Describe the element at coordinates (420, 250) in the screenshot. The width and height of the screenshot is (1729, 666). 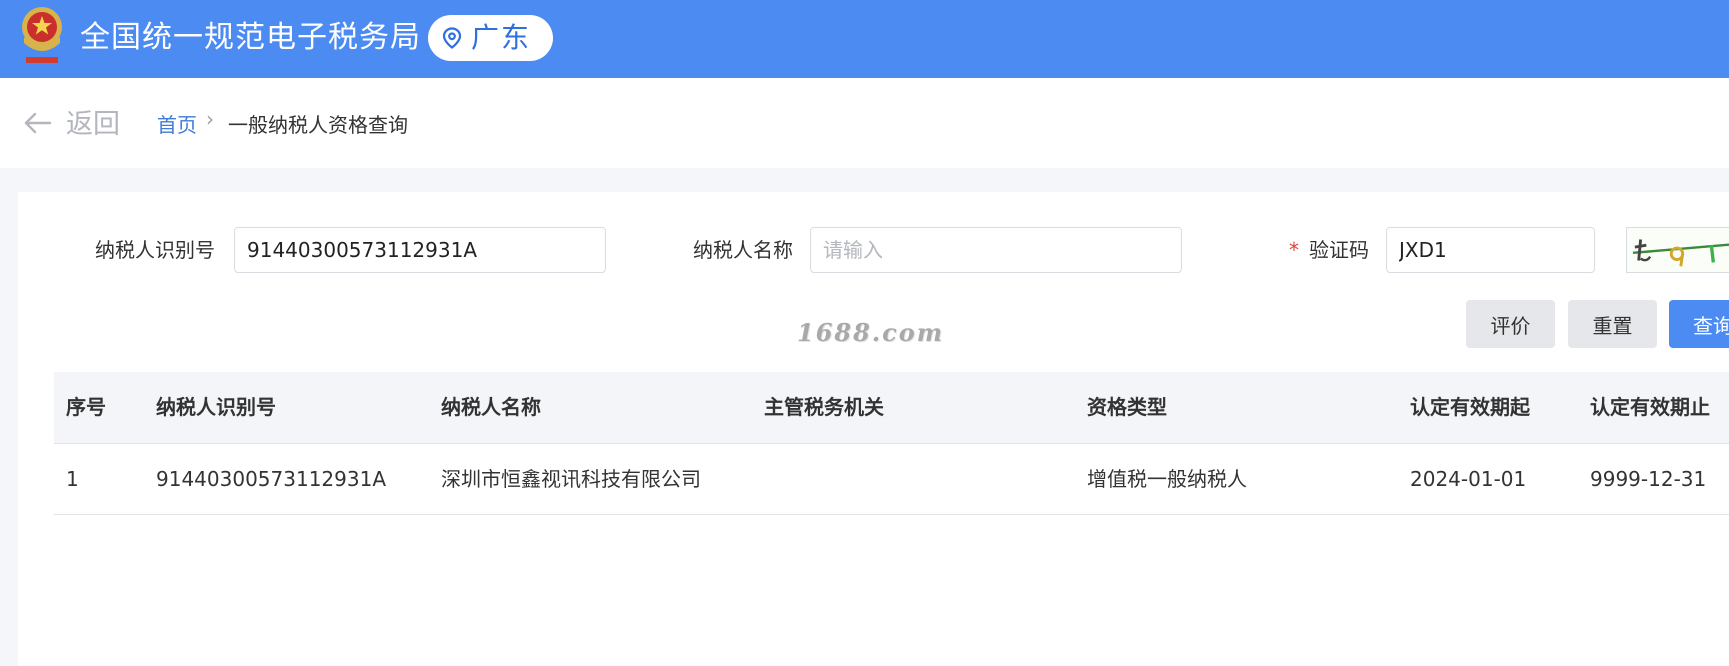
I see `taxpayer-id-input` at that location.